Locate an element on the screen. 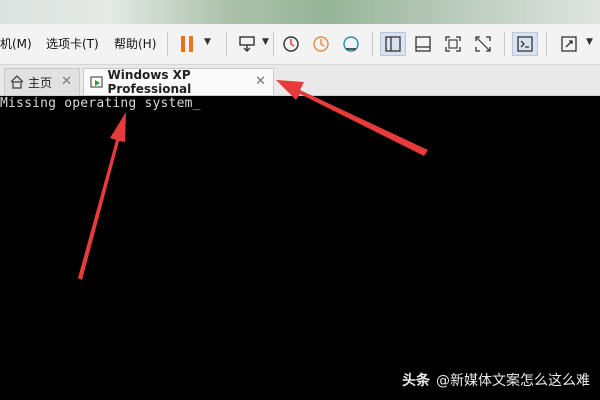 This screenshot has width=600, height=400. sidebar-view-button is located at coordinates (393, 44).